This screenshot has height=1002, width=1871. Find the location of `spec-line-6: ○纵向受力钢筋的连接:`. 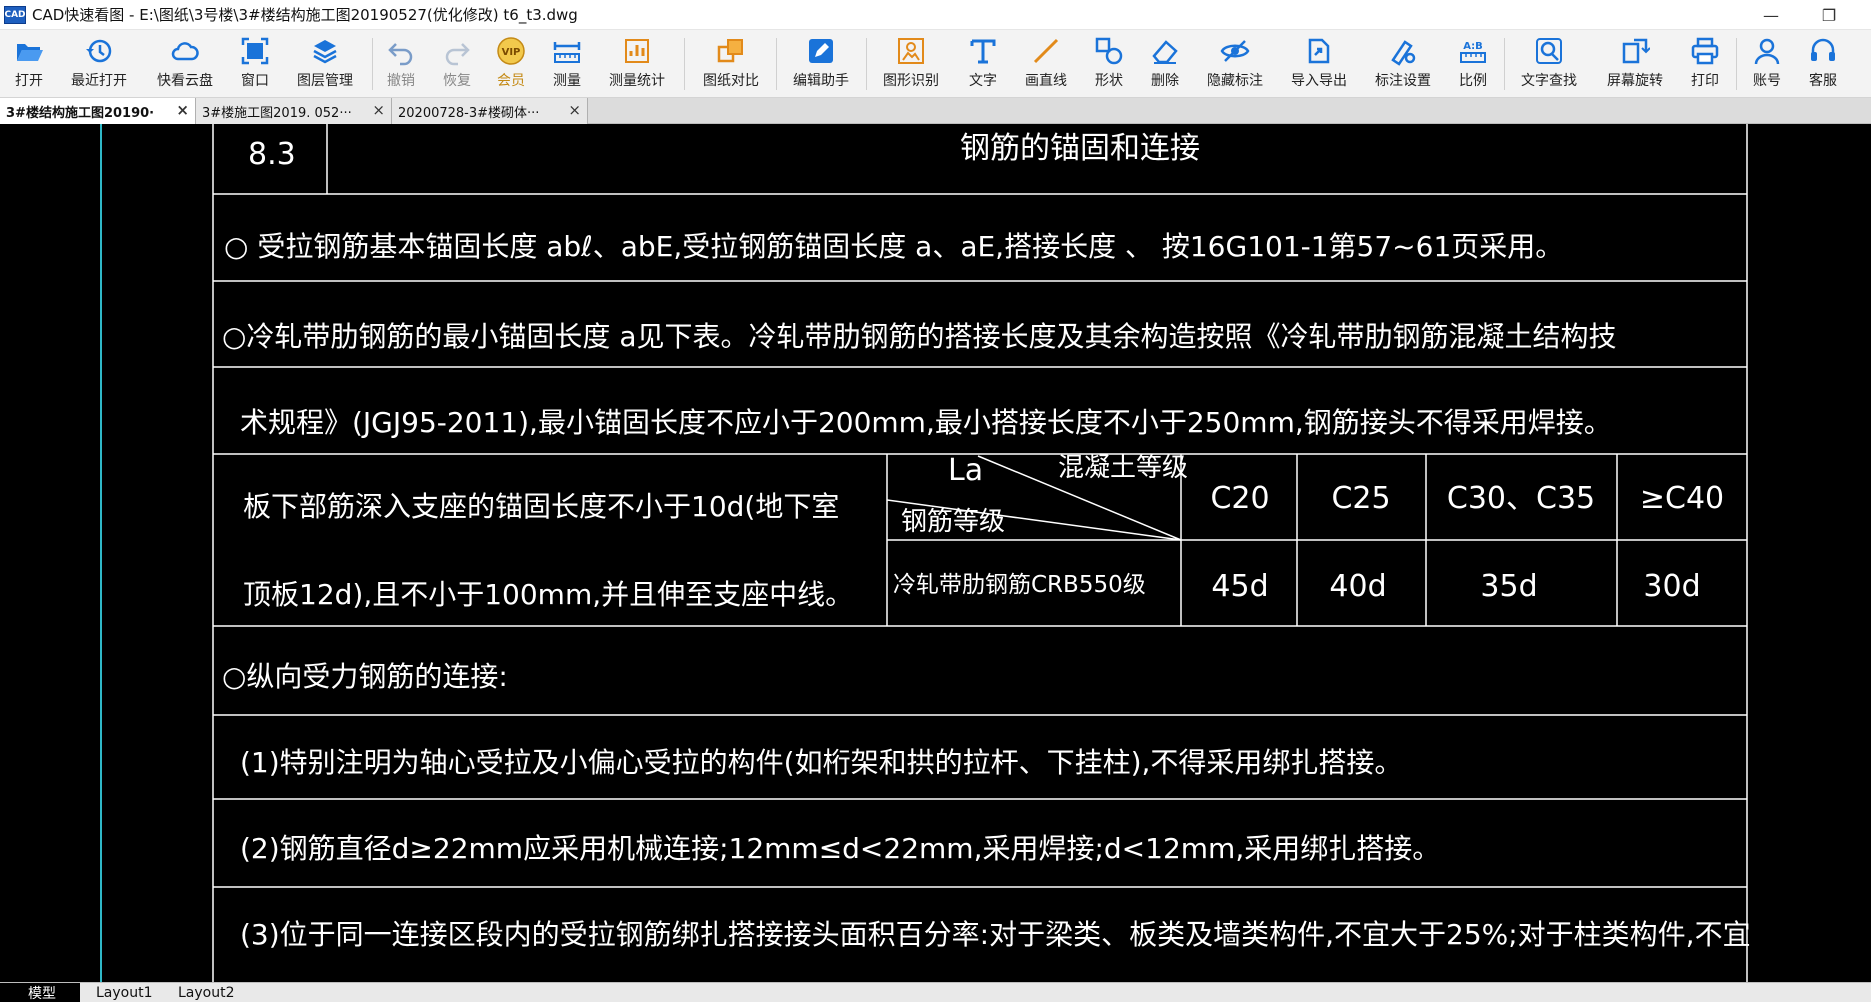

spec-line-6: ○纵向受力钢筋的连接: is located at coordinates (365, 676).